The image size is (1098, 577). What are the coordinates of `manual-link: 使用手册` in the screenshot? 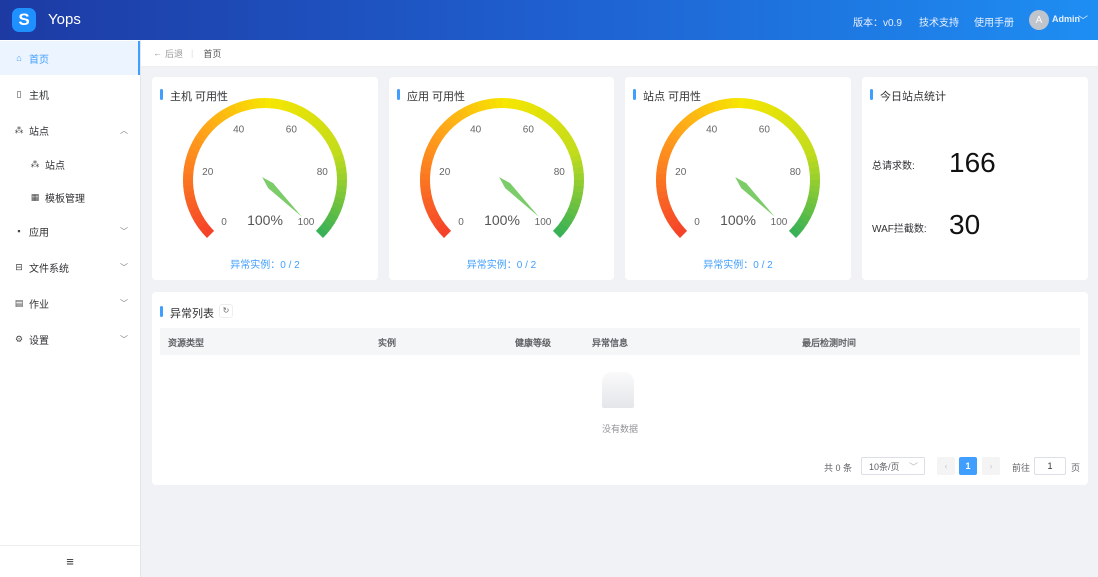 It's located at (994, 21).